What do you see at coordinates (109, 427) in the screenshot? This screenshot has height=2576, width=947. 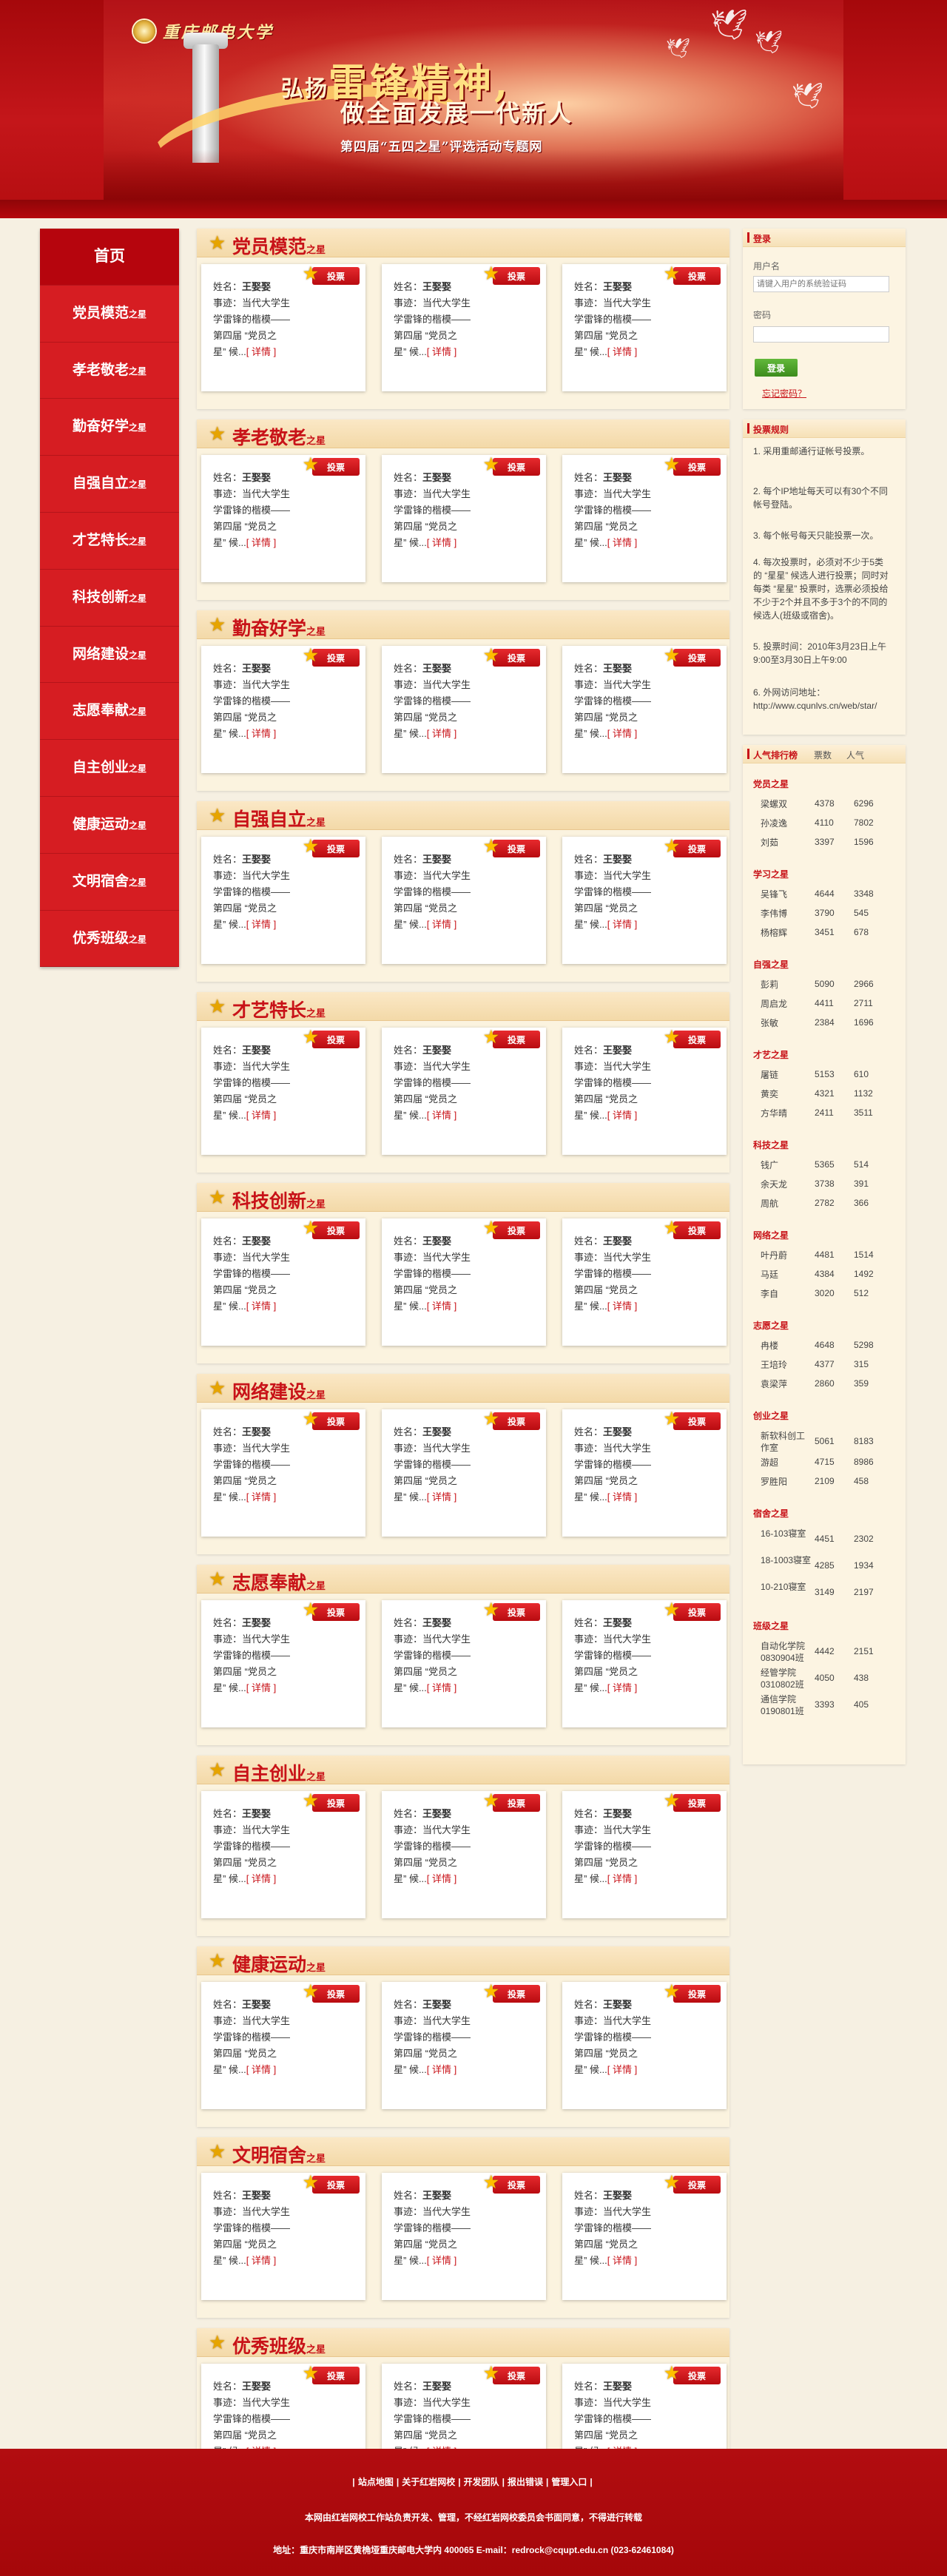 I see `nav-item-3: 勤奋好学之星` at bounding box center [109, 427].